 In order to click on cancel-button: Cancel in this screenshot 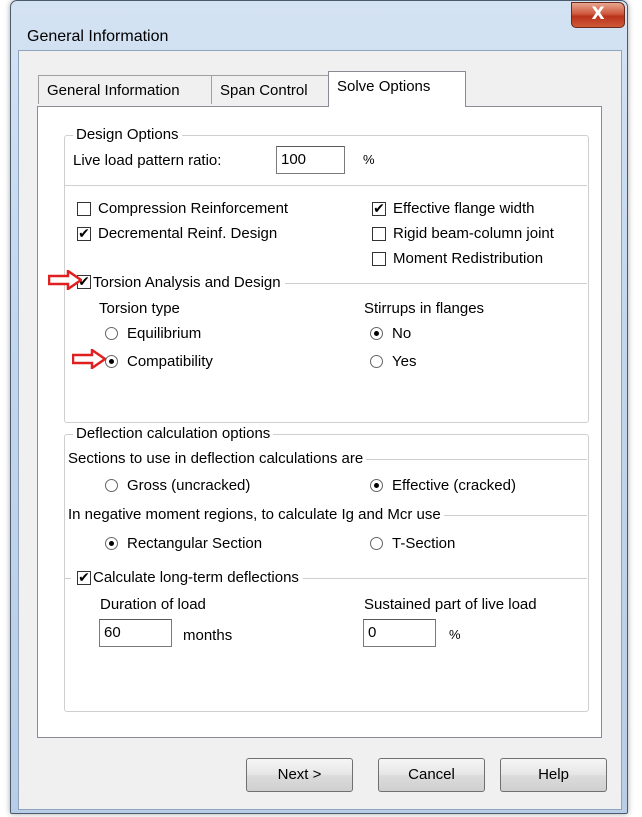, I will do `click(431, 775)`.